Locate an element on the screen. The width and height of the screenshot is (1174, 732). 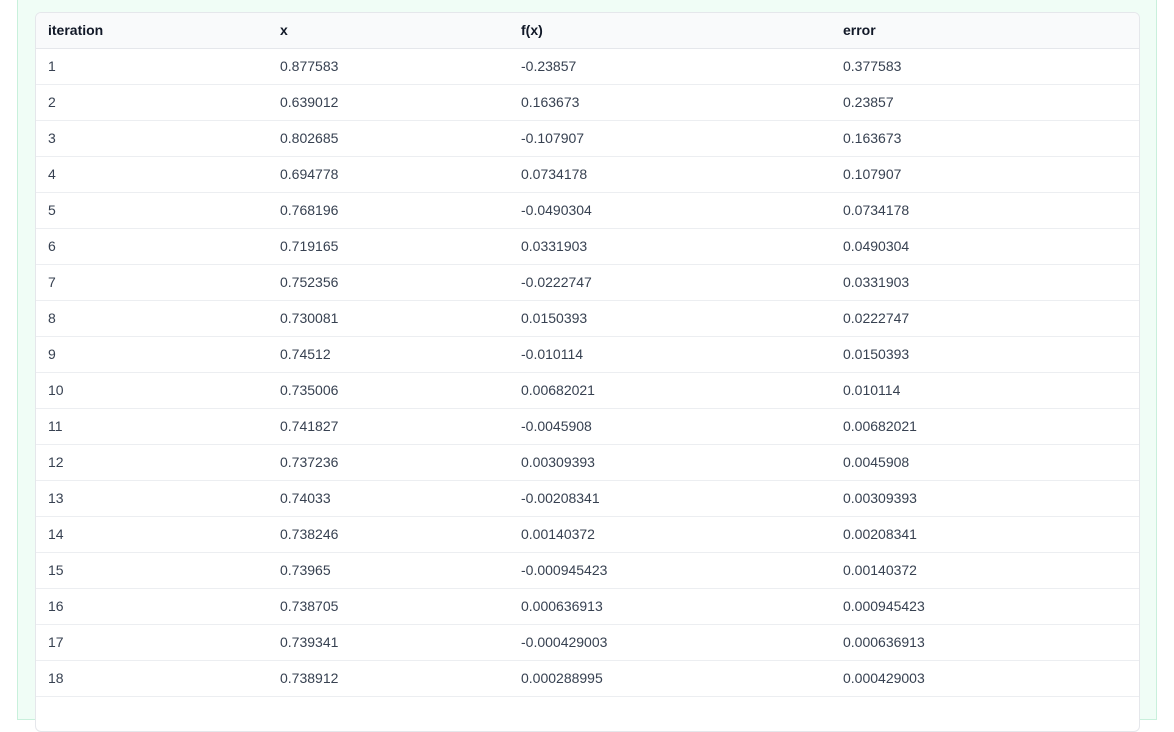
table-row: 12 0.737236 0.00309393 0.0045908 is located at coordinates (587, 462).